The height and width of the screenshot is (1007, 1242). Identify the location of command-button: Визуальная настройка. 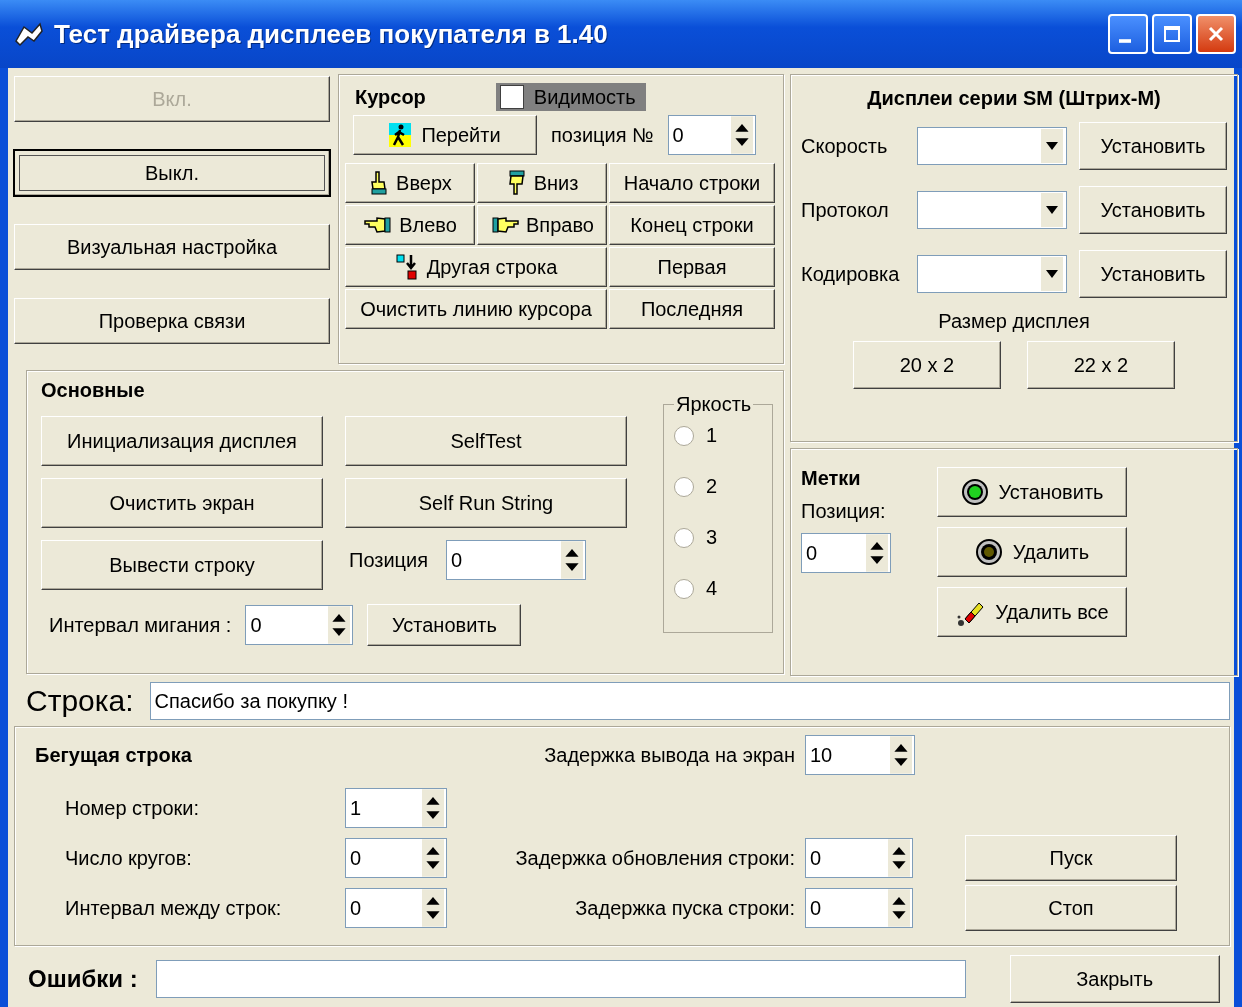
(172, 247).